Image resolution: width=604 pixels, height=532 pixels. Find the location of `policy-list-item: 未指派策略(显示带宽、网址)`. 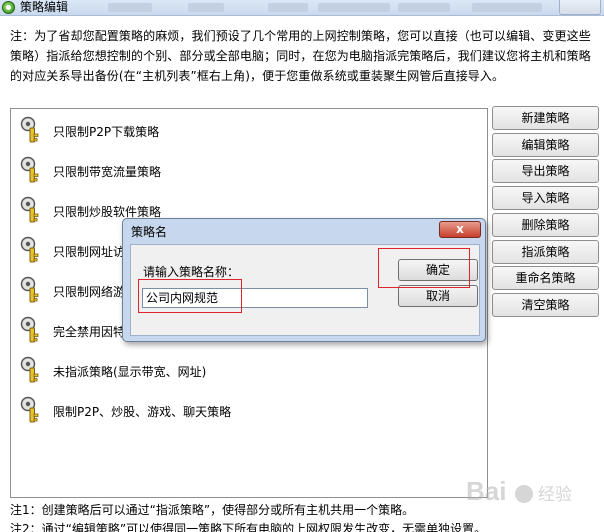

policy-list-item: 未指派策略(显示带宽、网址) is located at coordinates (112, 371).